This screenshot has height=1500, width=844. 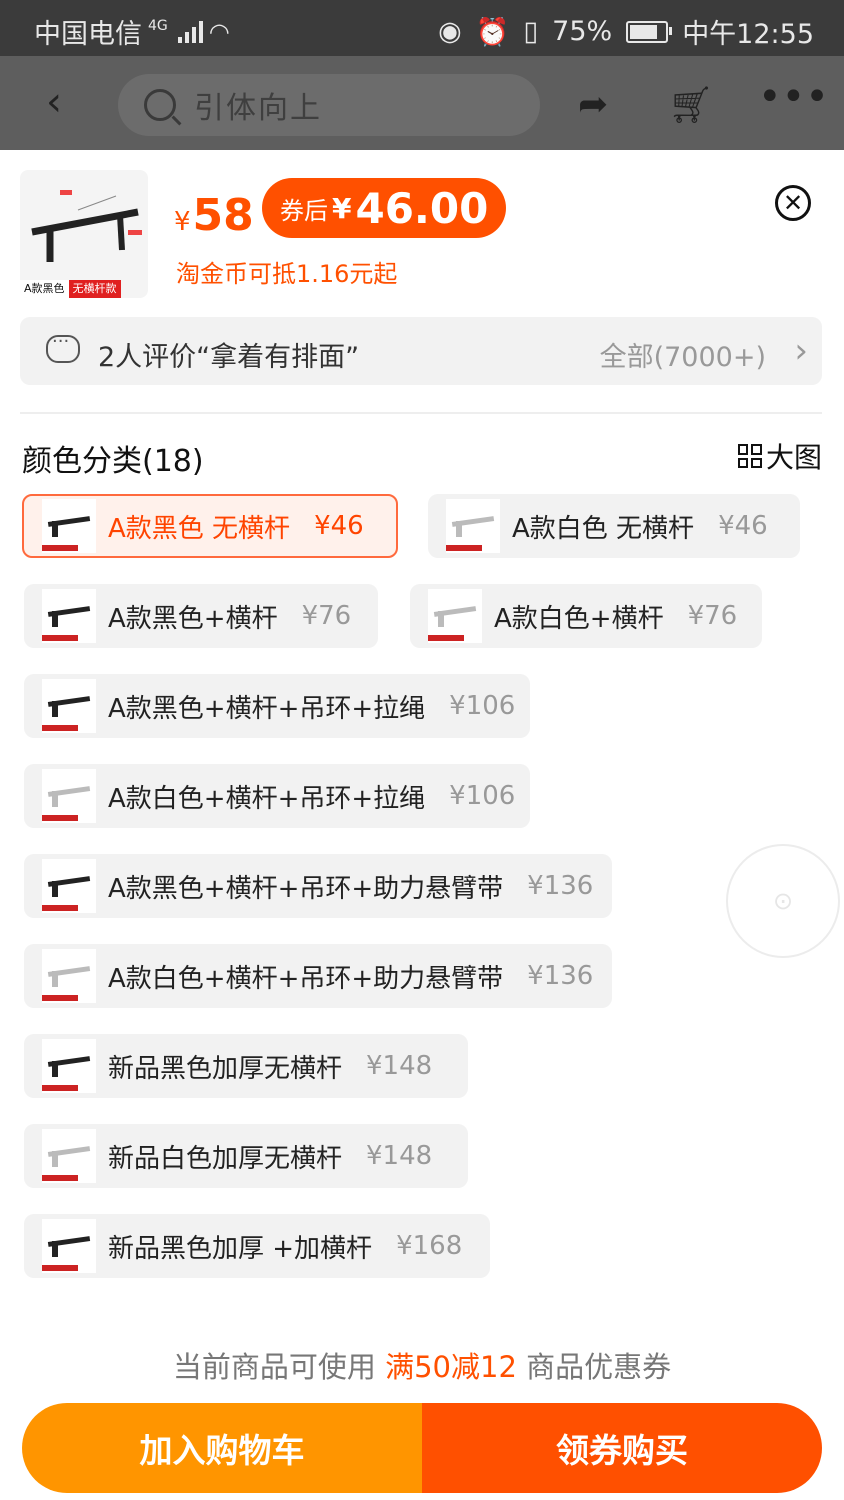 I want to click on sku-option: A款白色+横杆+吊环+助力悬臂带 ¥136, so click(x=318, y=976).